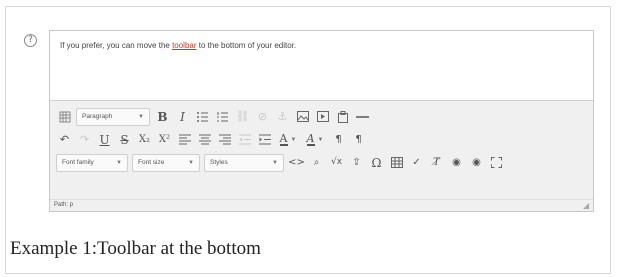 Image resolution: width=620 pixels, height=277 pixels. What do you see at coordinates (202, 117) in the screenshot?
I see `bullet-list-icon` at bounding box center [202, 117].